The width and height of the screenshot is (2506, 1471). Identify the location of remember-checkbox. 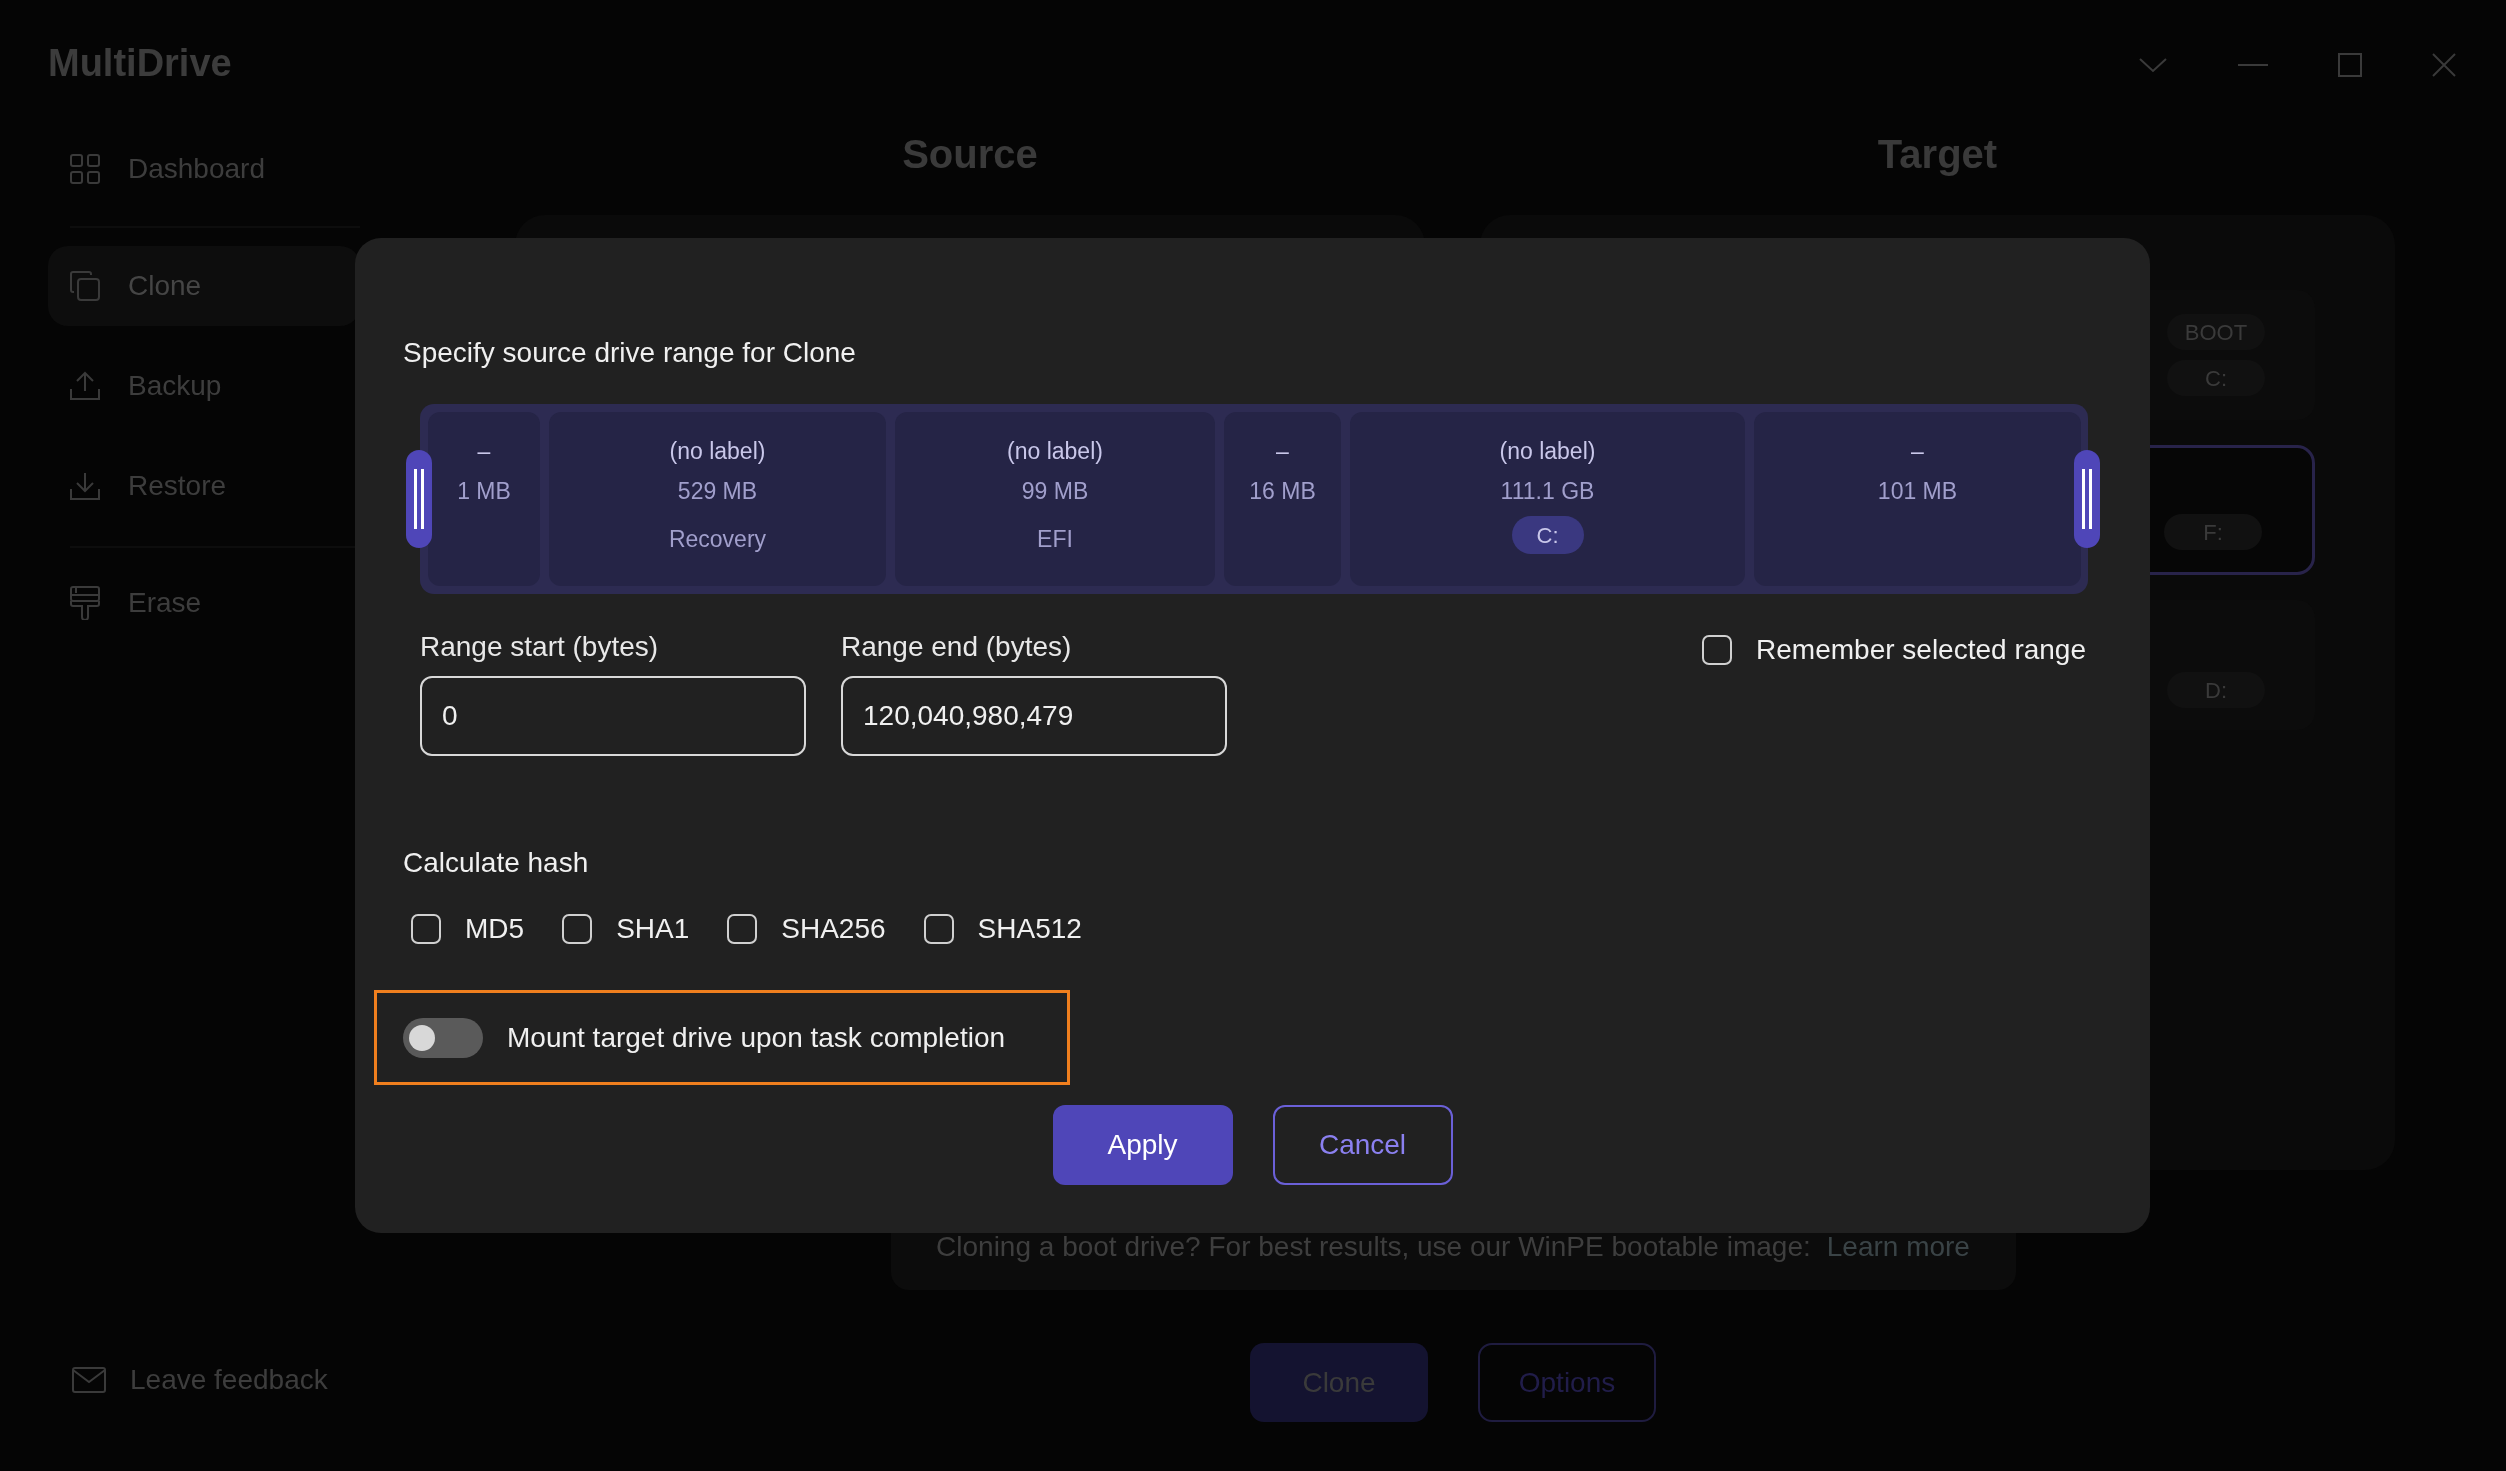
(1717, 650).